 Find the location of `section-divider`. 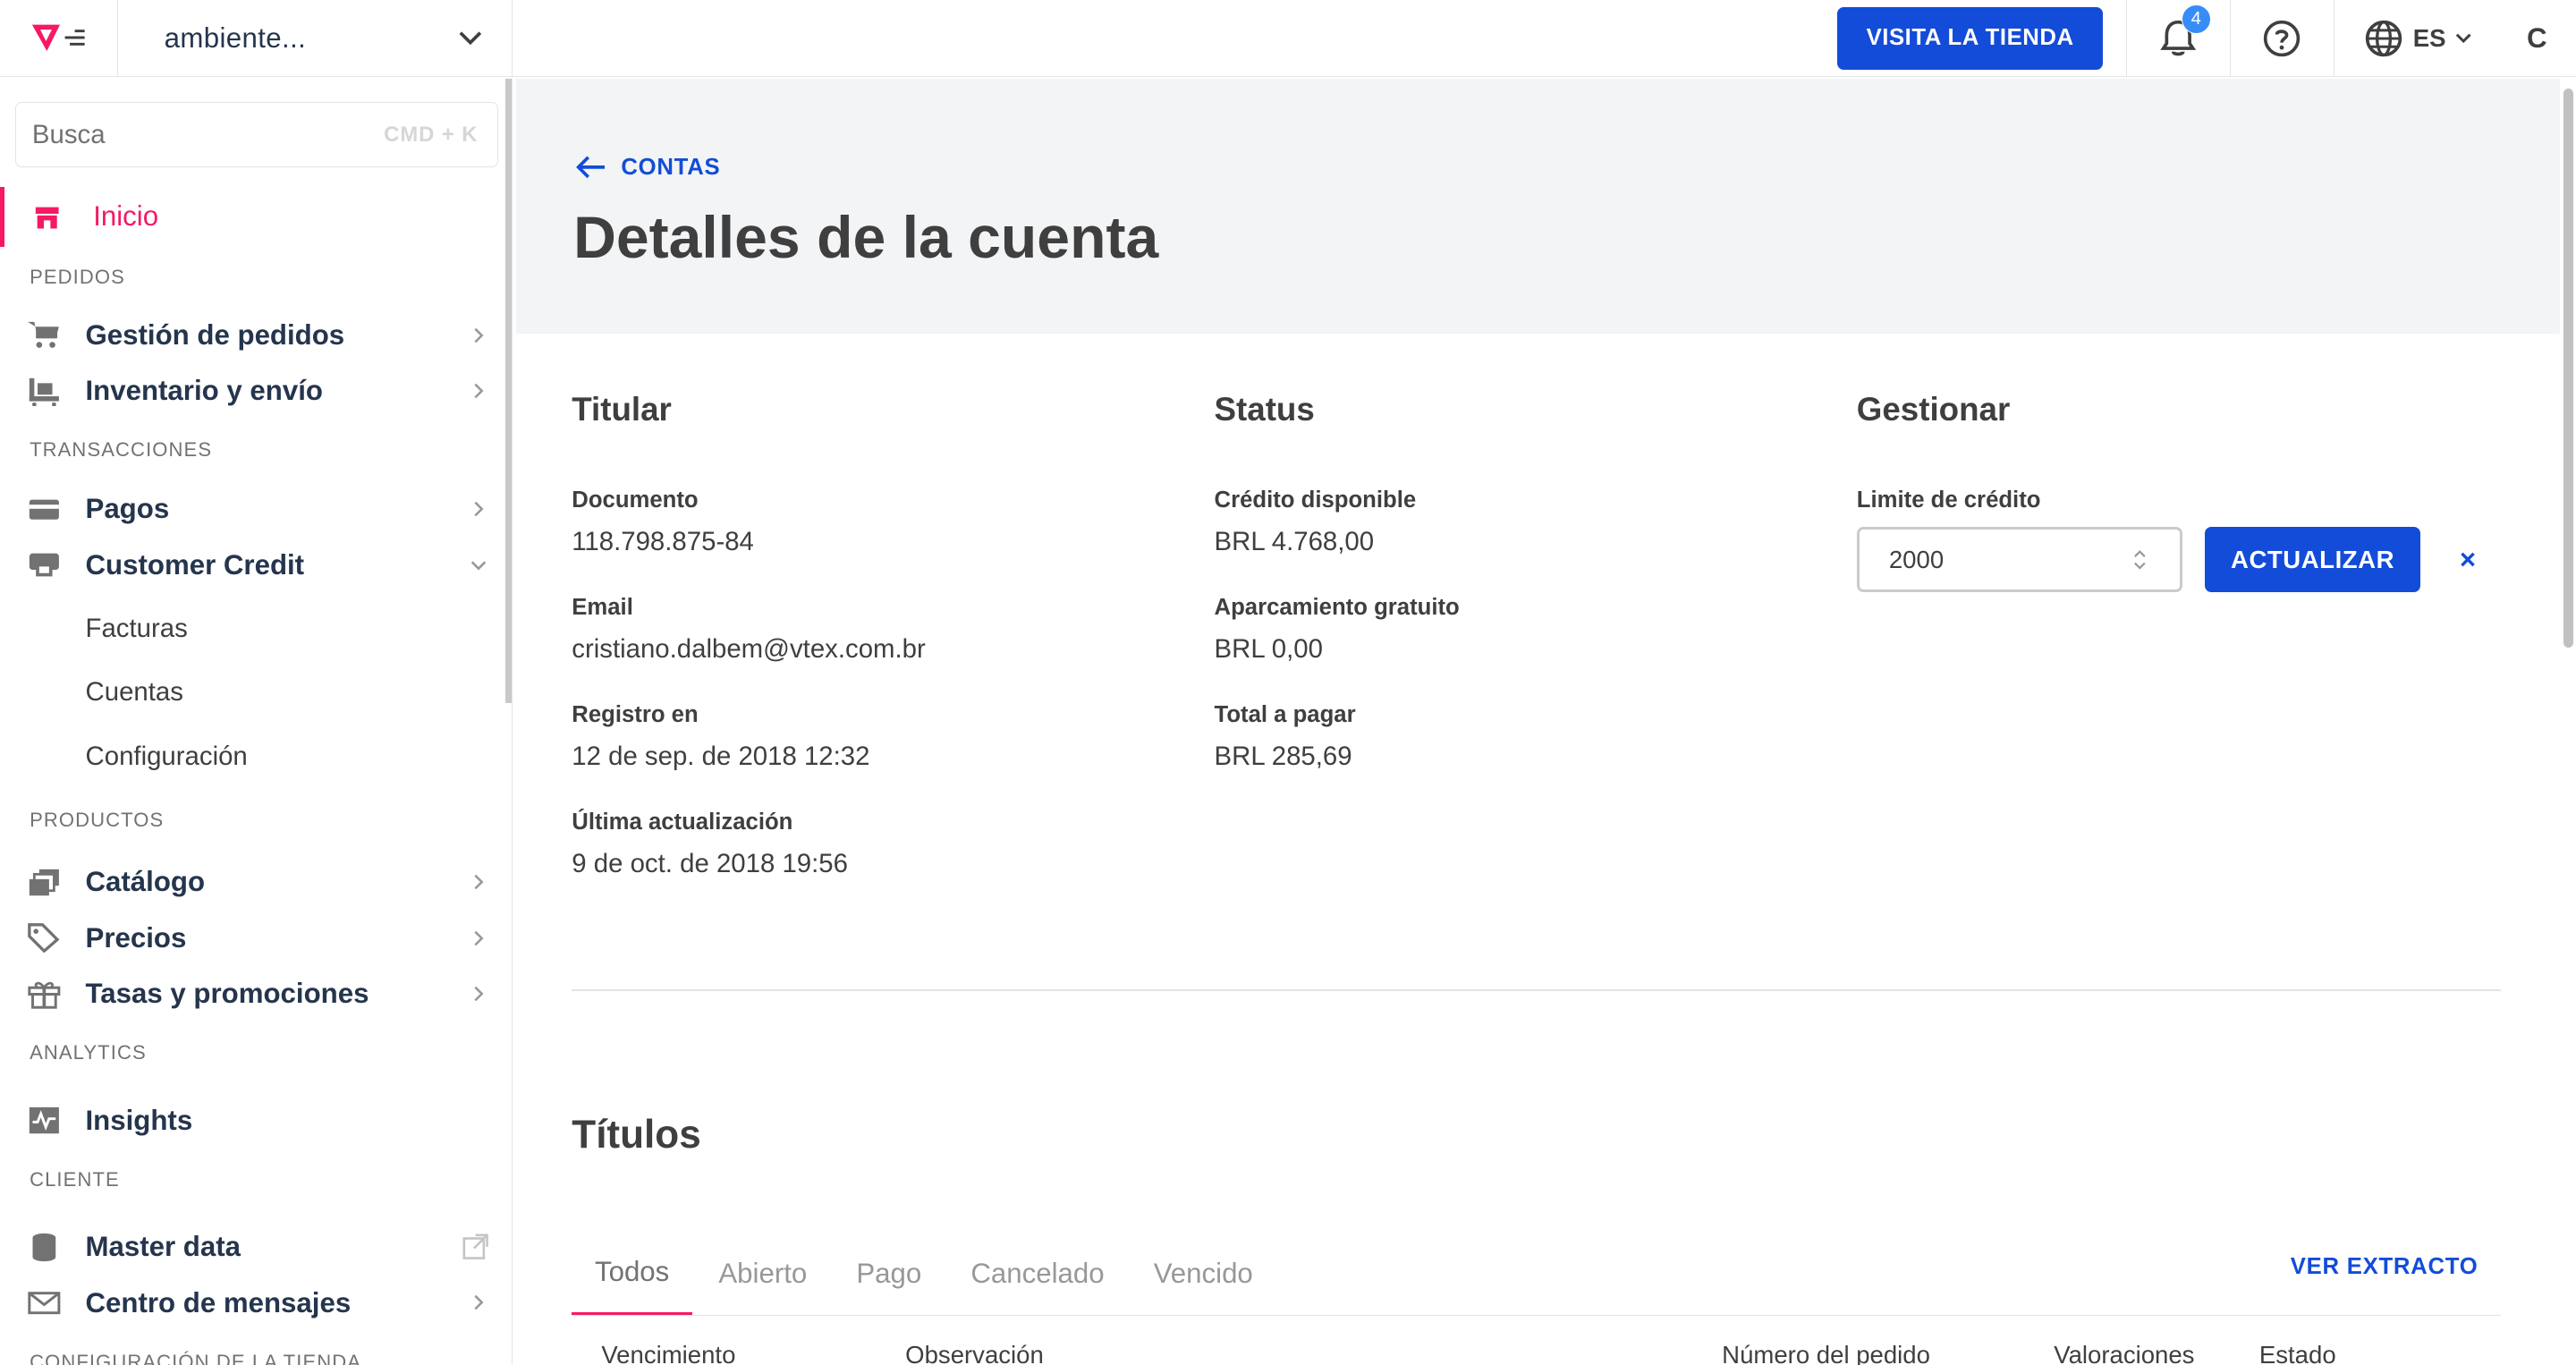

section-divider is located at coordinates (1536, 990).